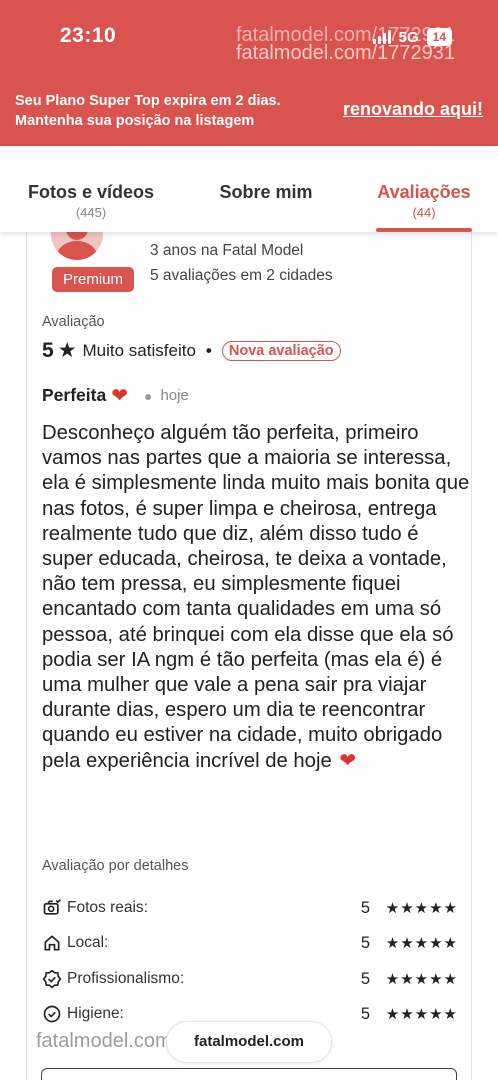  What do you see at coordinates (52, 1014) in the screenshot?
I see `check-circle-icon` at bounding box center [52, 1014].